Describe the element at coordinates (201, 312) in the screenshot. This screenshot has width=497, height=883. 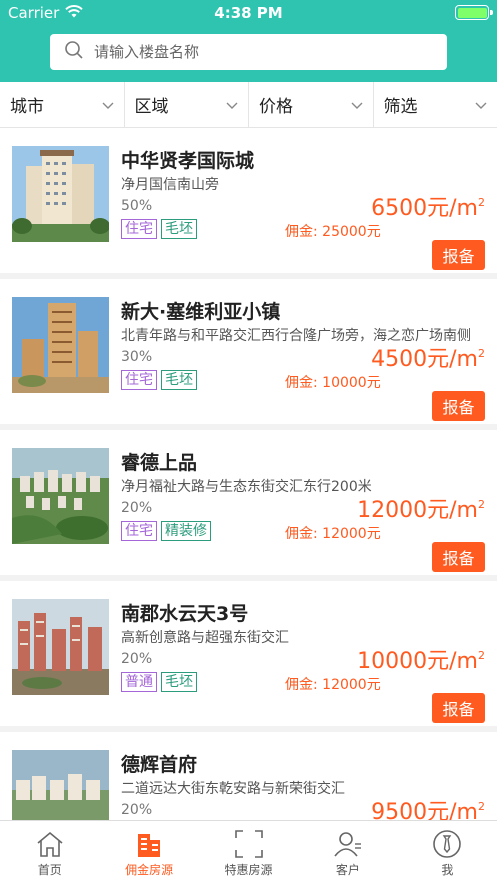
I see `listing-title: 新大·塞维利亚小镇` at that location.